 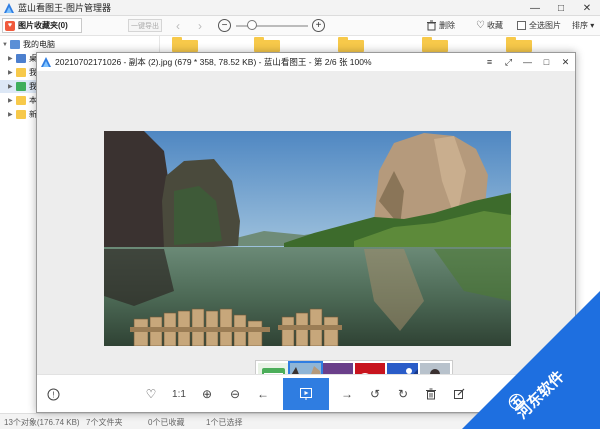 What do you see at coordinates (447, 25) in the screenshot?
I see `delete-label: 删除` at bounding box center [447, 25].